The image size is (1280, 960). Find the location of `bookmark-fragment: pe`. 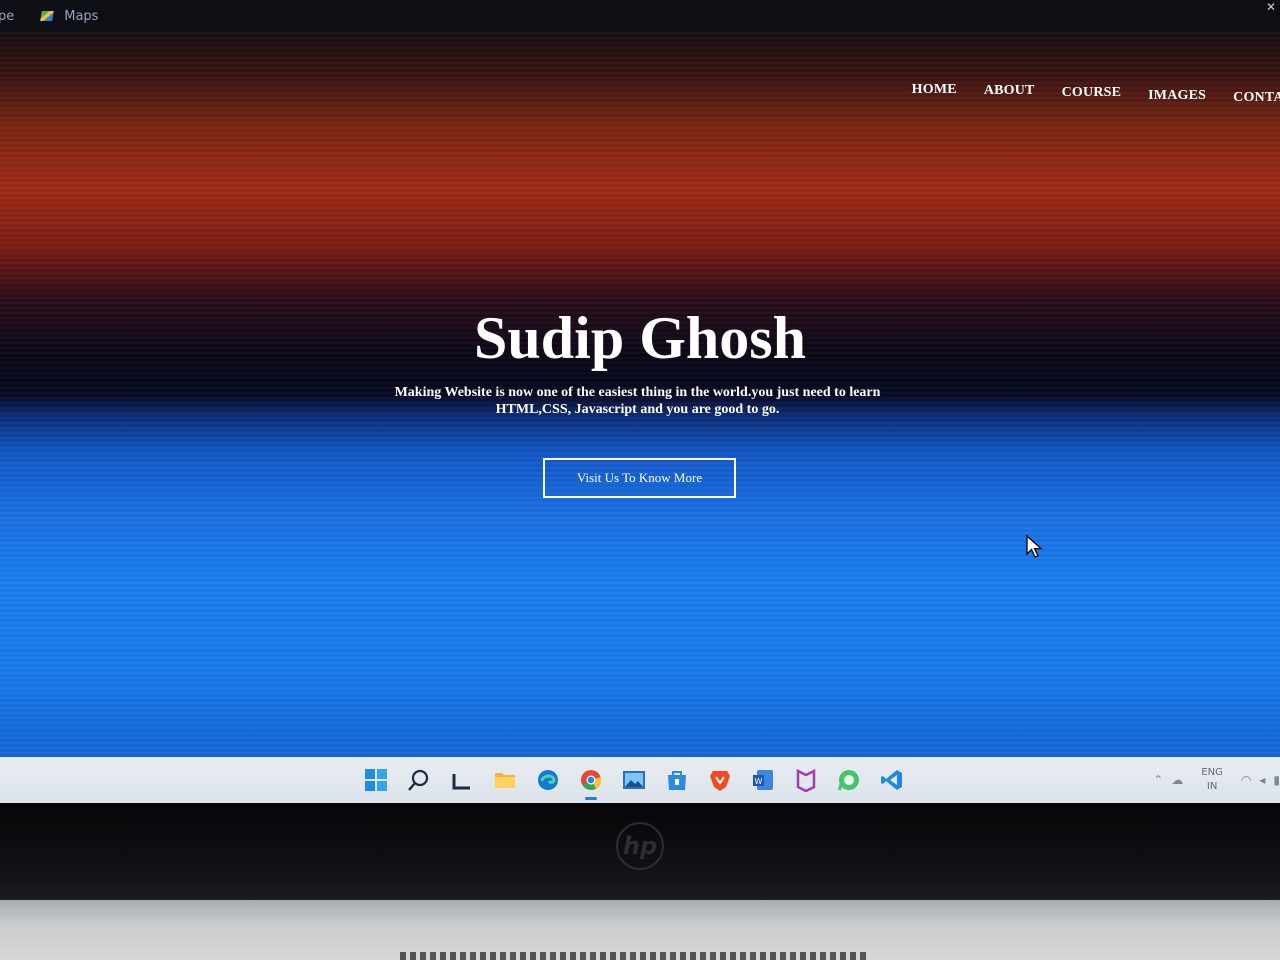

bookmark-fragment: pe is located at coordinates (7, 16).